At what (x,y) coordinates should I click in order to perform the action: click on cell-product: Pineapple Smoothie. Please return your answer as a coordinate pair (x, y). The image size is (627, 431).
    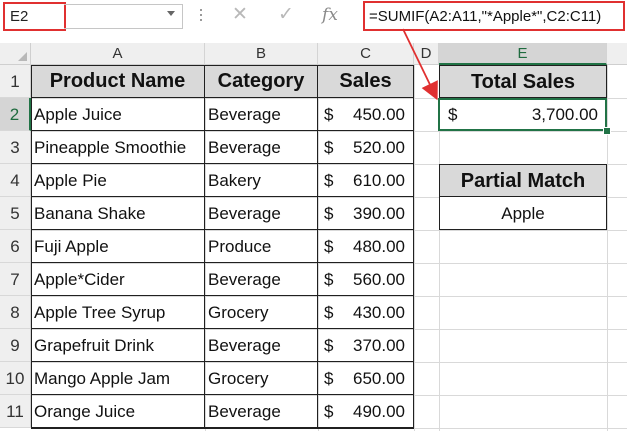
    Looking at the image, I should click on (118, 147).